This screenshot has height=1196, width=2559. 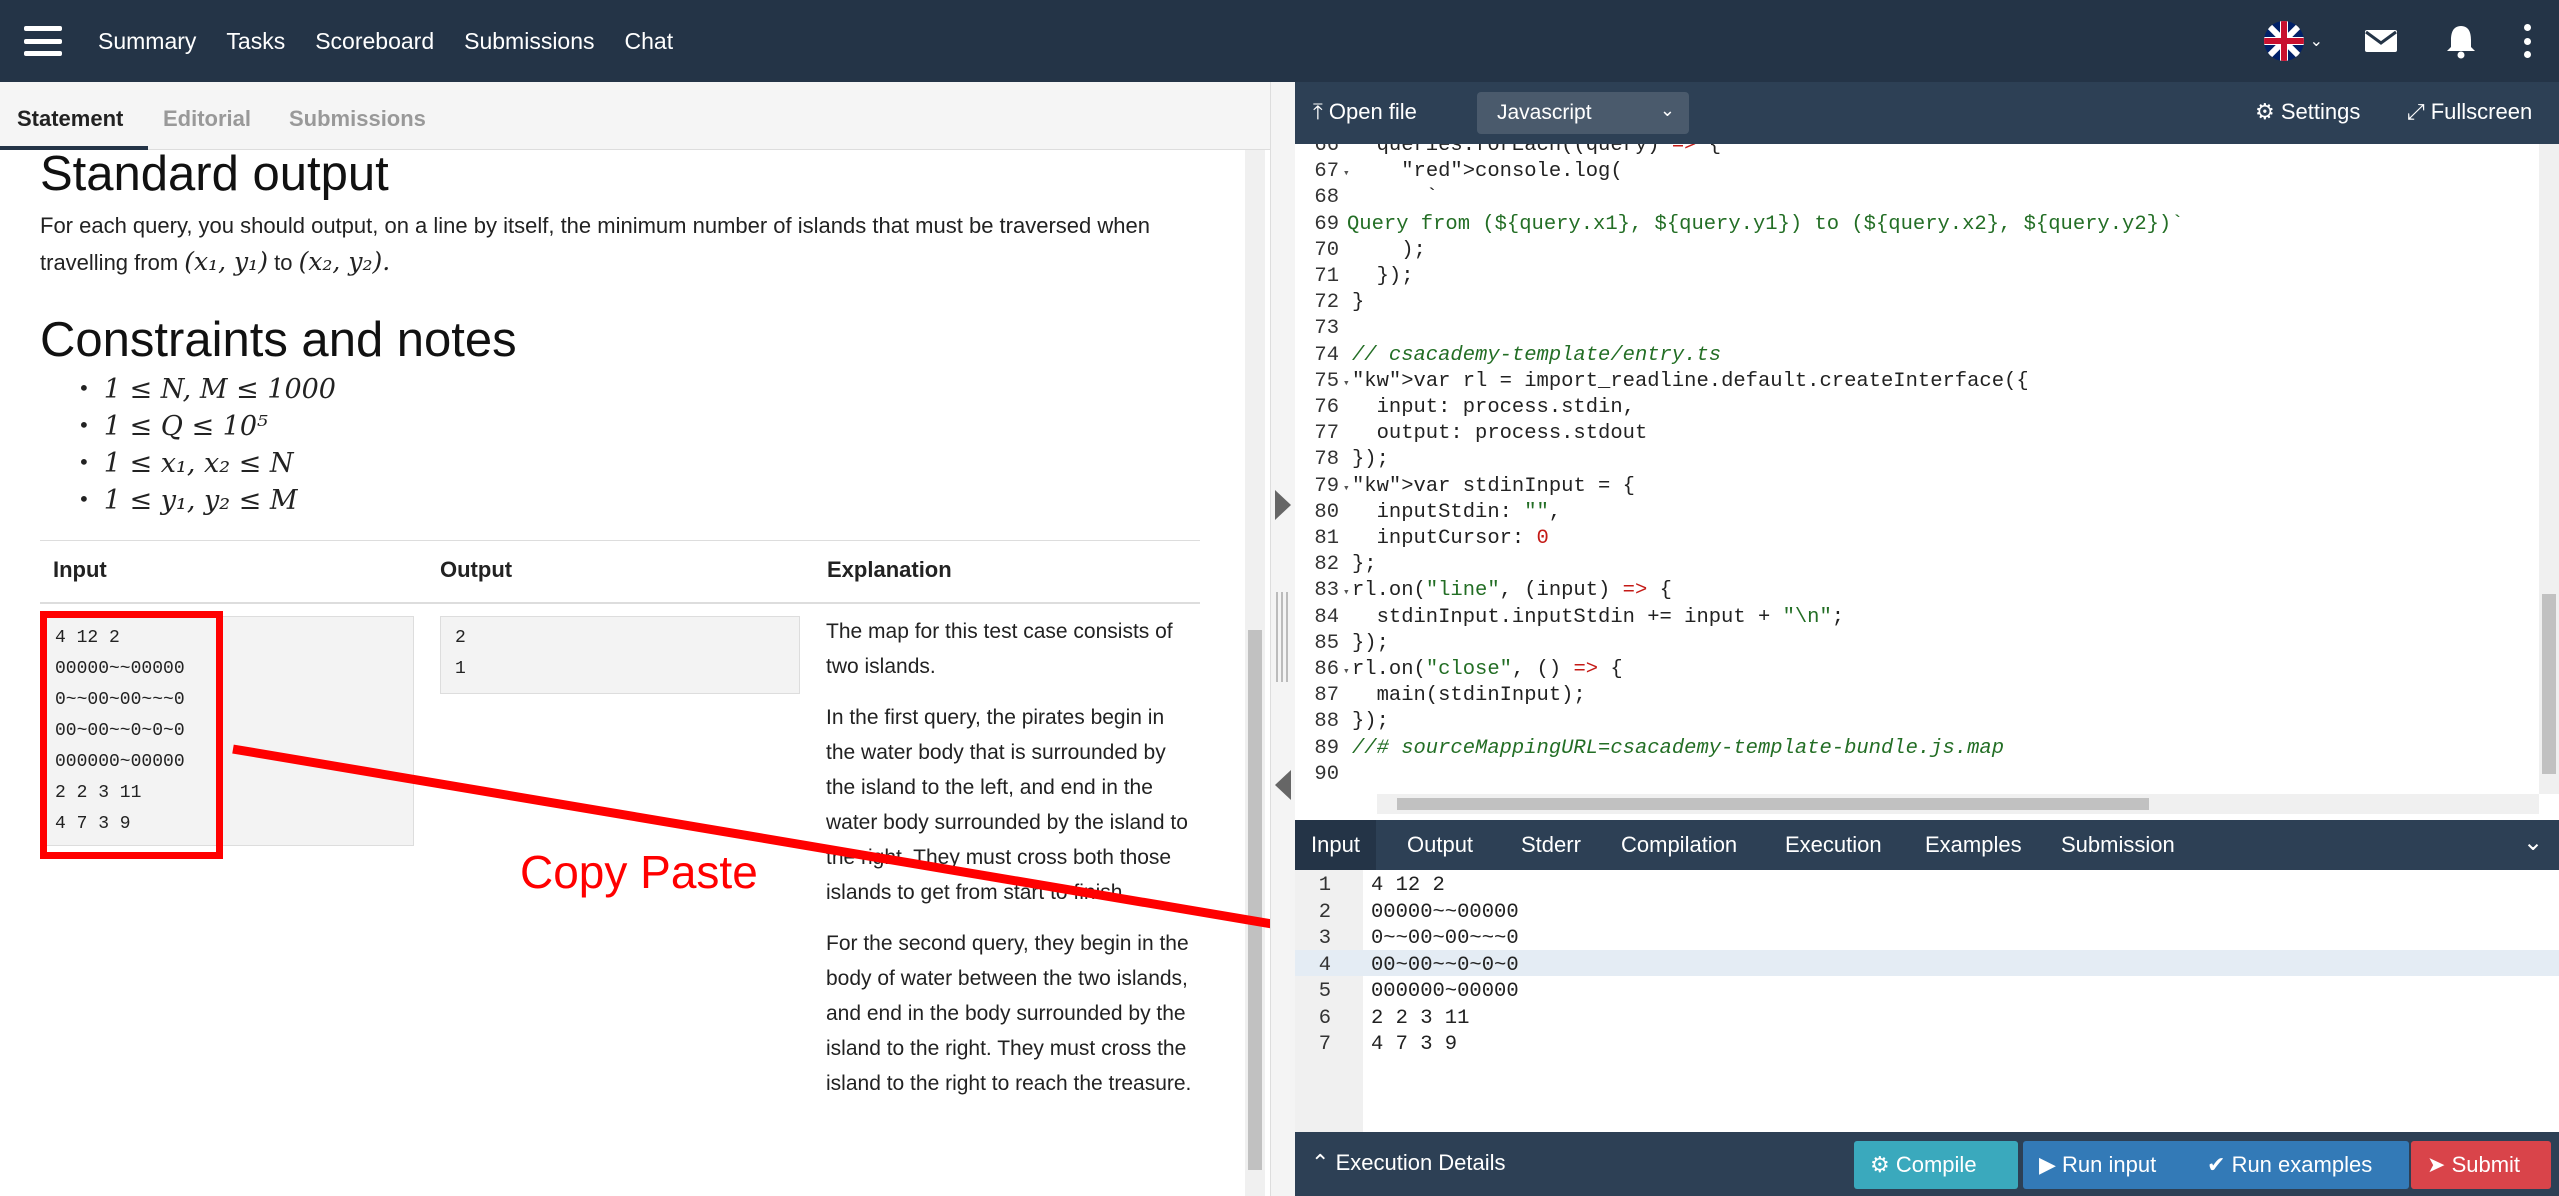 I want to click on code-line: `, so click(x=1395, y=198).